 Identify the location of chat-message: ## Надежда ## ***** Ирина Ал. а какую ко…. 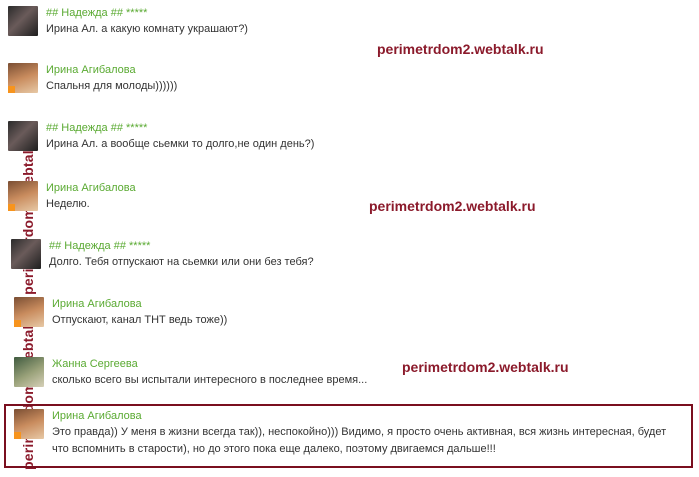
(128, 22).